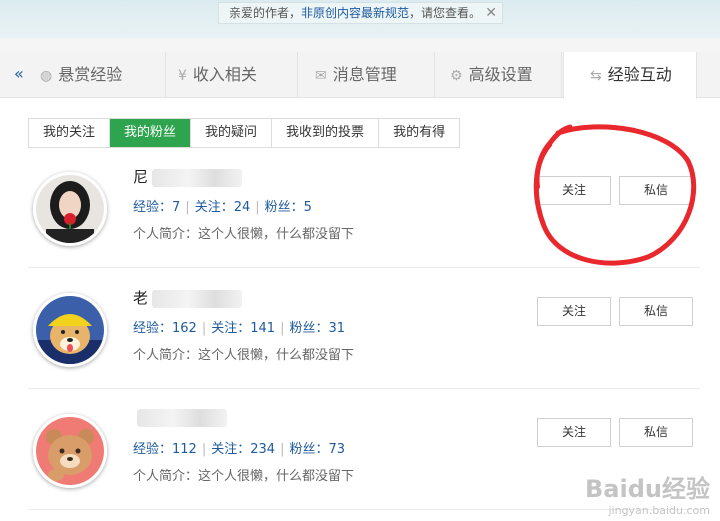 The width and height of the screenshot is (720, 521). I want to click on user-stats: 经验：112 | 关注：234 | 粉丝：73, so click(239, 447).